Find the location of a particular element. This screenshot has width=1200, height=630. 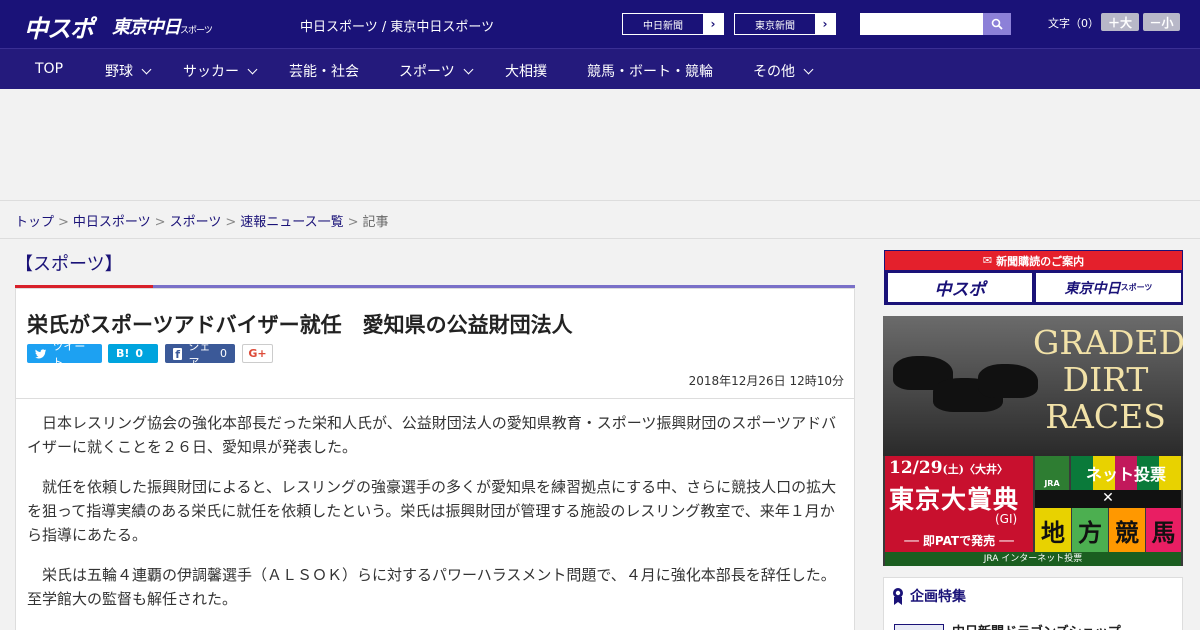

nav-item-other: その他 is located at coordinates (783, 71).